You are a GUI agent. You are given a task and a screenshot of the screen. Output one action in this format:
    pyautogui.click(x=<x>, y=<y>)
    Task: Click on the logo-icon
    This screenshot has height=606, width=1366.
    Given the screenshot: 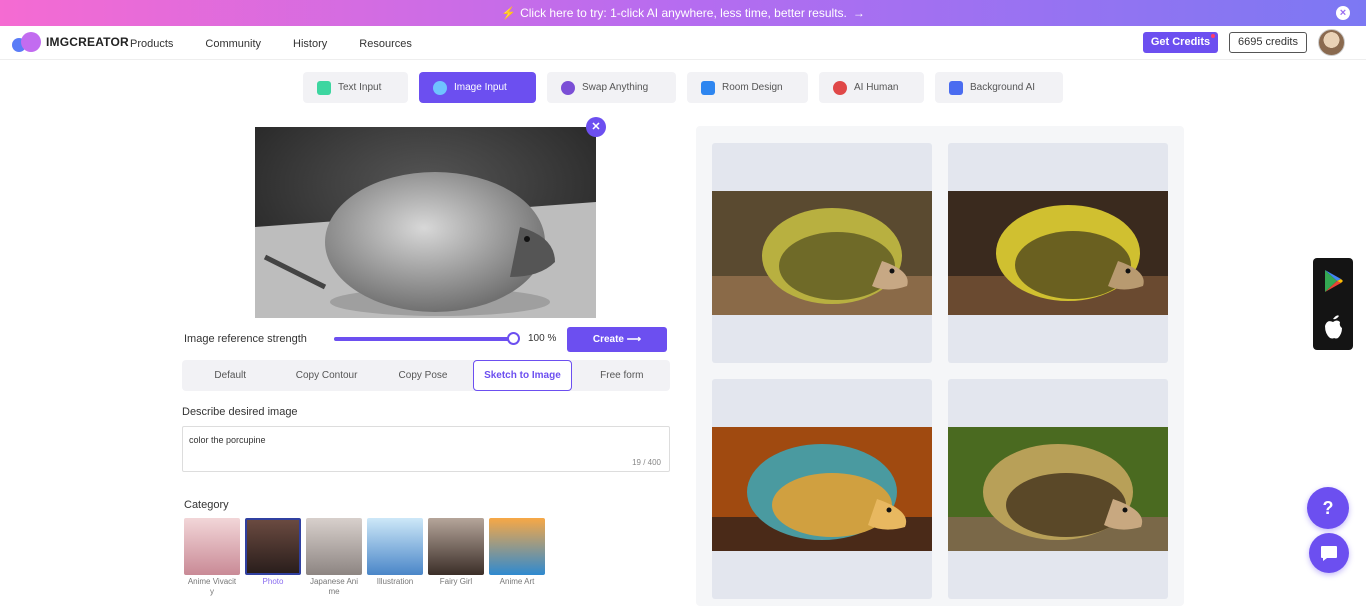 What is the action you would take?
    pyautogui.click(x=27, y=42)
    